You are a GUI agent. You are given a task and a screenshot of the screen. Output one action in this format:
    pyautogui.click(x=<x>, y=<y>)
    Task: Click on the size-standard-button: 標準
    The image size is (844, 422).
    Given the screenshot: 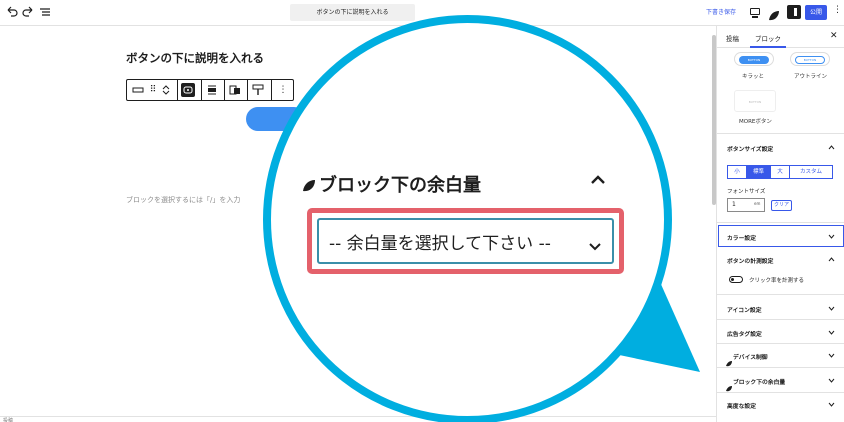 What is the action you would take?
    pyautogui.click(x=759, y=172)
    